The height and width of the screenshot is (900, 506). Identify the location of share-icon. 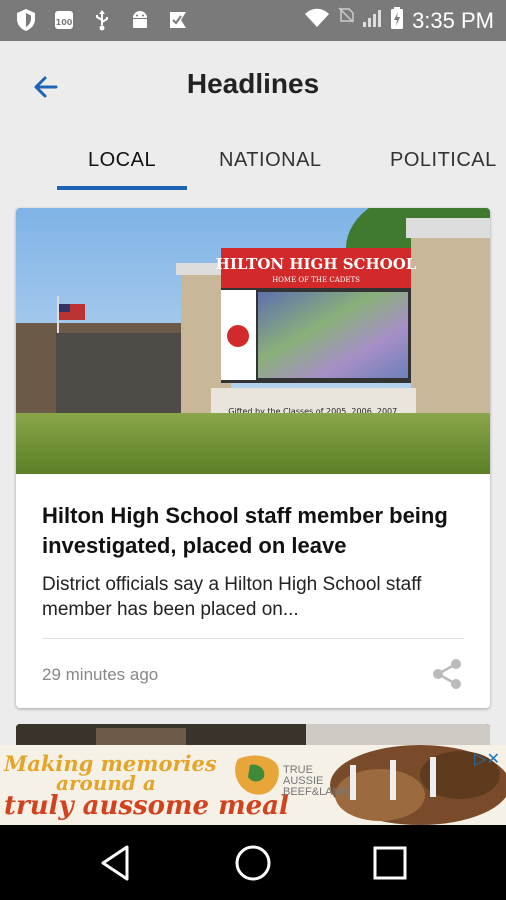
(447, 674).